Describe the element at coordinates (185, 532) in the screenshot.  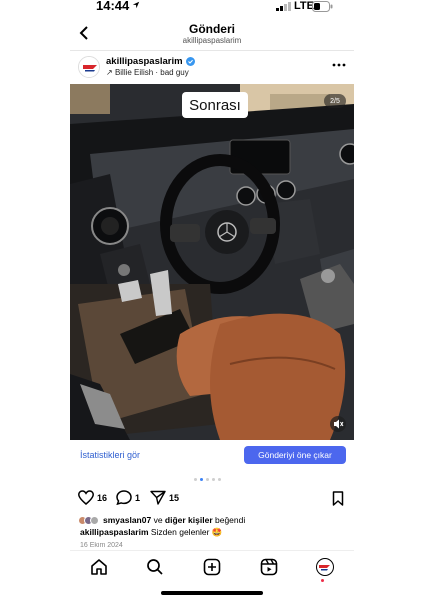
I see `caption-text: Sizden gelenler 🤩` at that location.